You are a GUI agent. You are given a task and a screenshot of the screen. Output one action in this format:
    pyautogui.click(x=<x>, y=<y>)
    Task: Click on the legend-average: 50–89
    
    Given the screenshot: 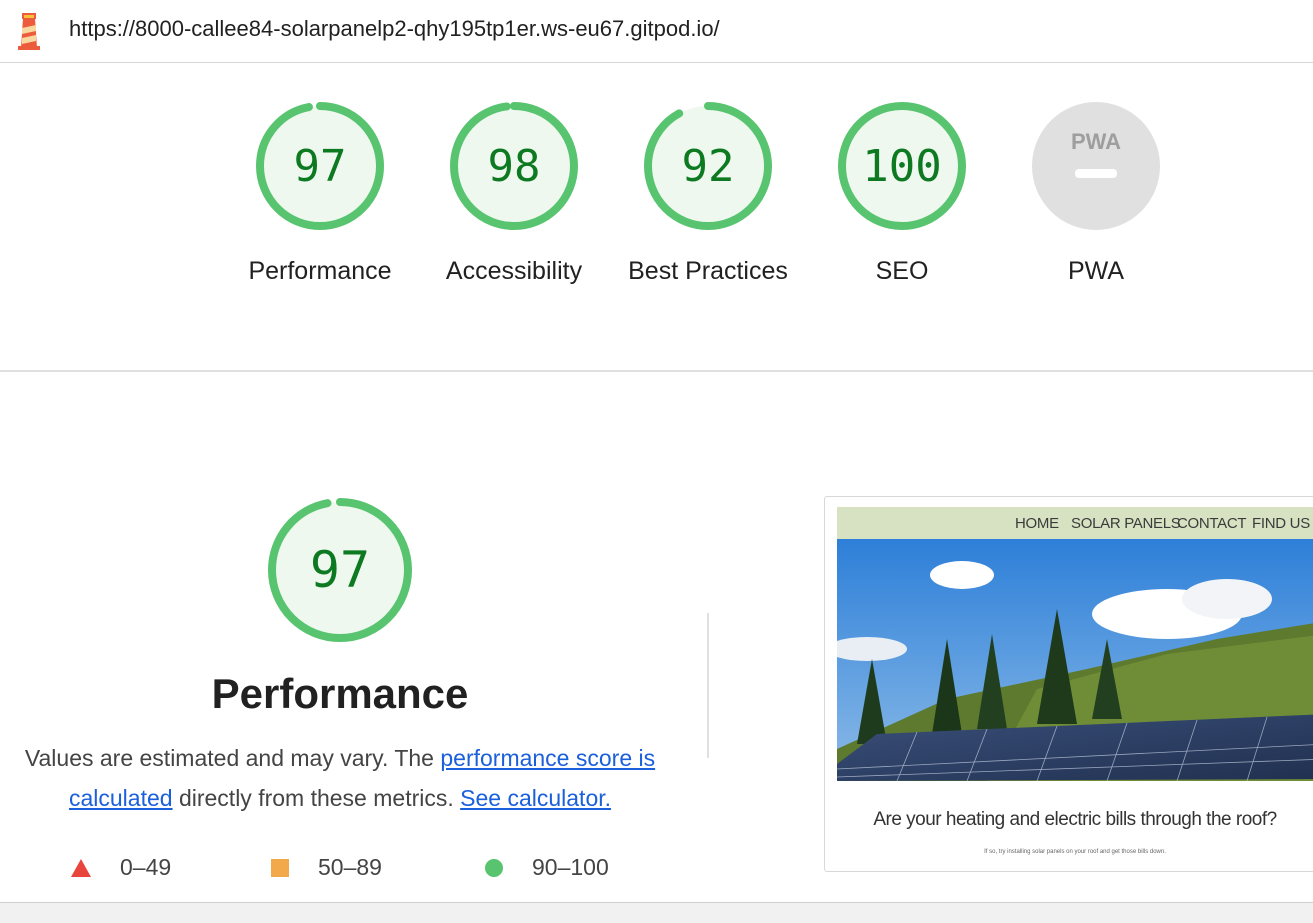 What is the action you would take?
    pyautogui.click(x=326, y=867)
    